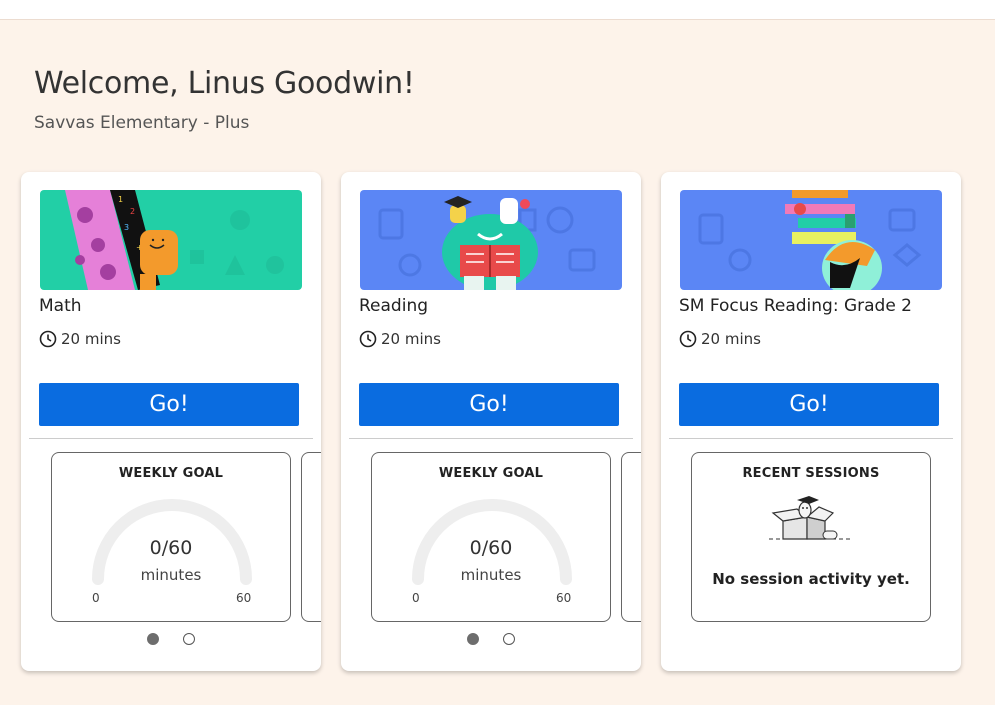 The image size is (995, 705). I want to click on welcome-heading: Welcome, Linus Goodwin!, so click(224, 83).